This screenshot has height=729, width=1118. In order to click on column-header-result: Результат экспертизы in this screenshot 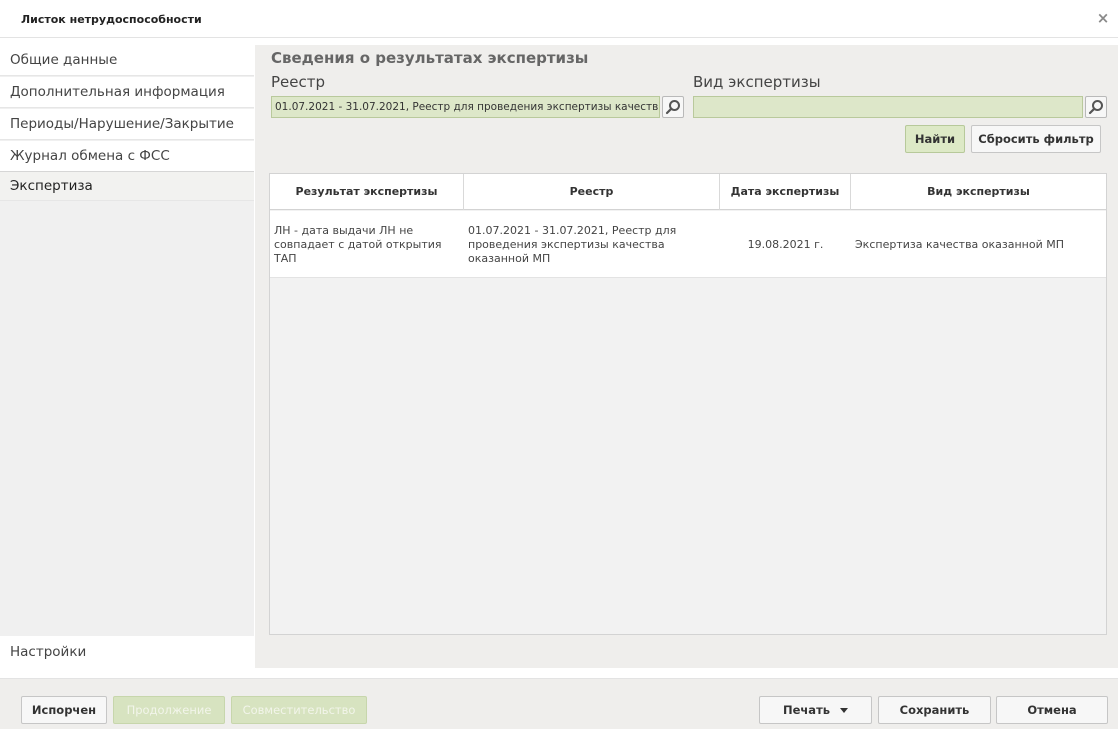, I will do `click(367, 192)`.